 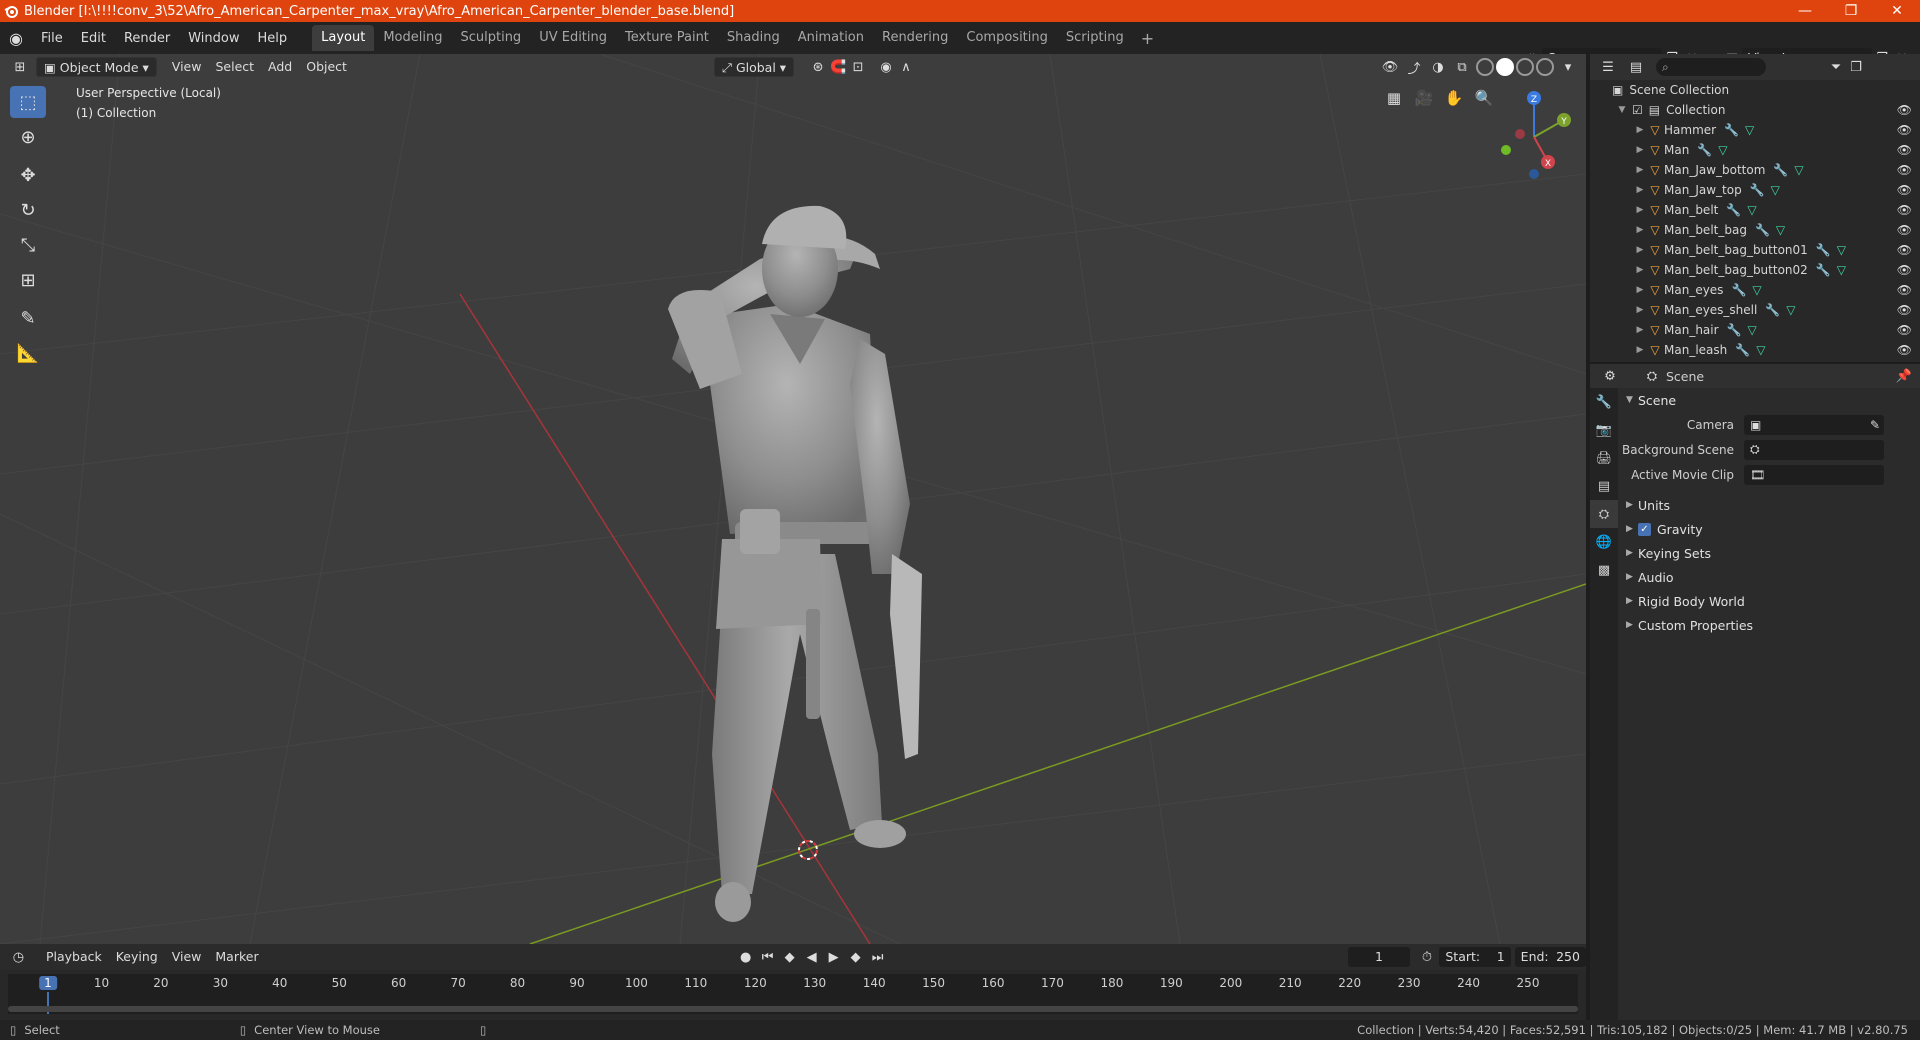 I want to click on rotate-tool-icon: ↻, so click(x=28, y=210).